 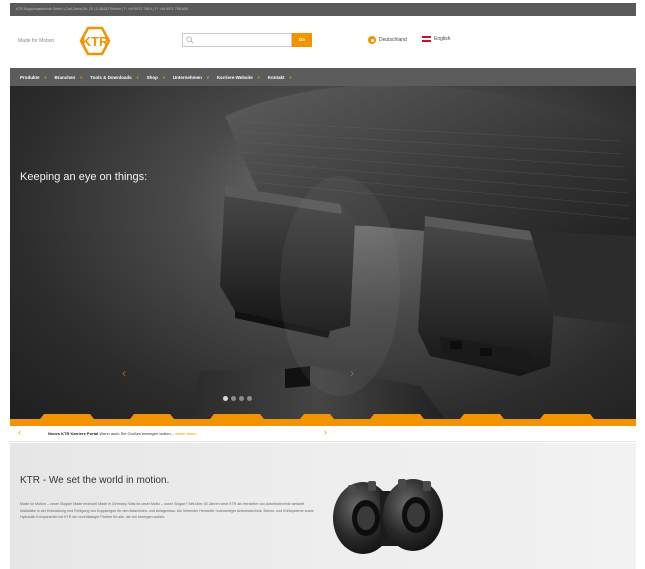 I want to click on slider-dots, so click(x=237, y=398).